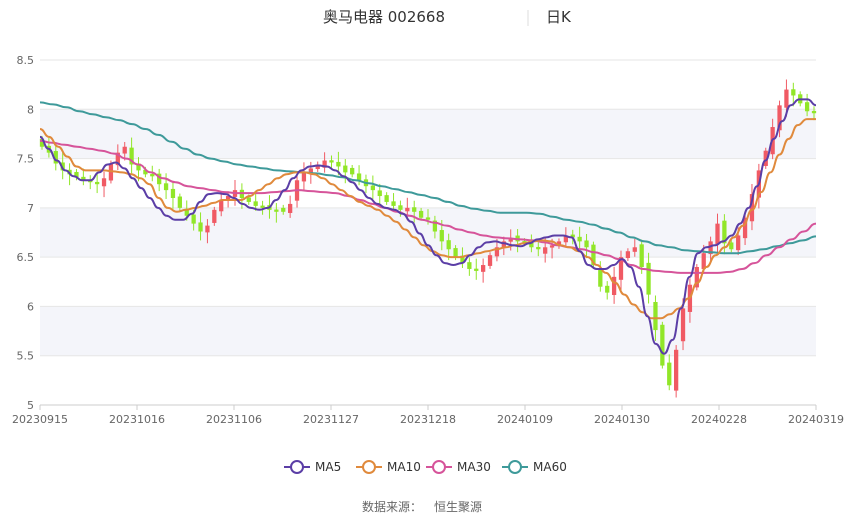  What do you see at coordinates (559, 17) in the screenshot?
I see `period-label: 日K` at bounding box center [559, 17].